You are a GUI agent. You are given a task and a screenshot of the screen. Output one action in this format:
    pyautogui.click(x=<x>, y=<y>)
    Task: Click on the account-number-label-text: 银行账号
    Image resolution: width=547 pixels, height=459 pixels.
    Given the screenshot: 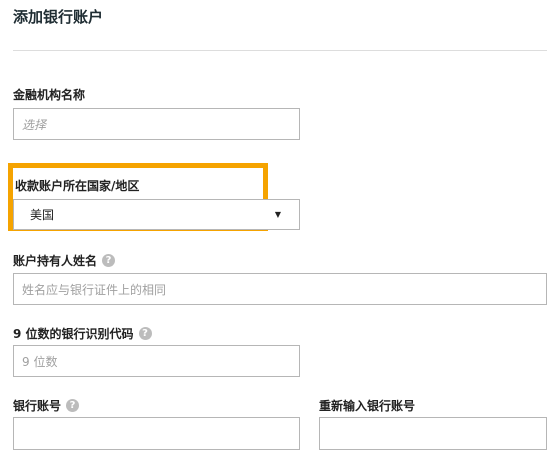 What is the action you would take?
    pyautogui.click(x=37, y=406)
    